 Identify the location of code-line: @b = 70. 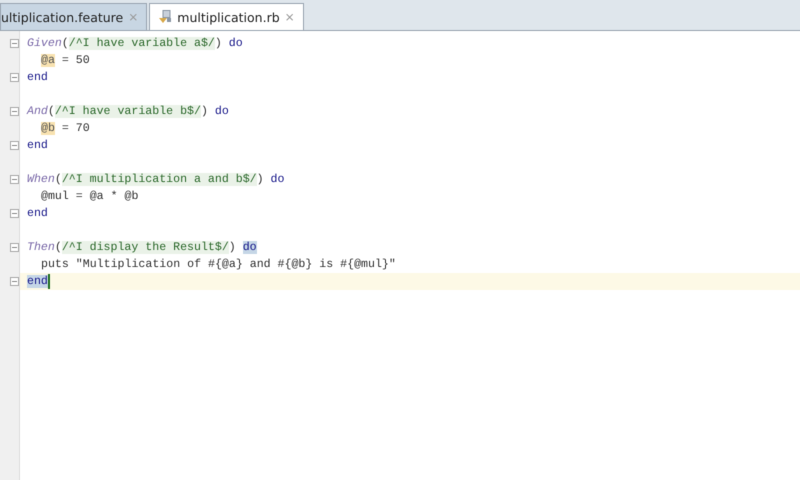
(65, 128).